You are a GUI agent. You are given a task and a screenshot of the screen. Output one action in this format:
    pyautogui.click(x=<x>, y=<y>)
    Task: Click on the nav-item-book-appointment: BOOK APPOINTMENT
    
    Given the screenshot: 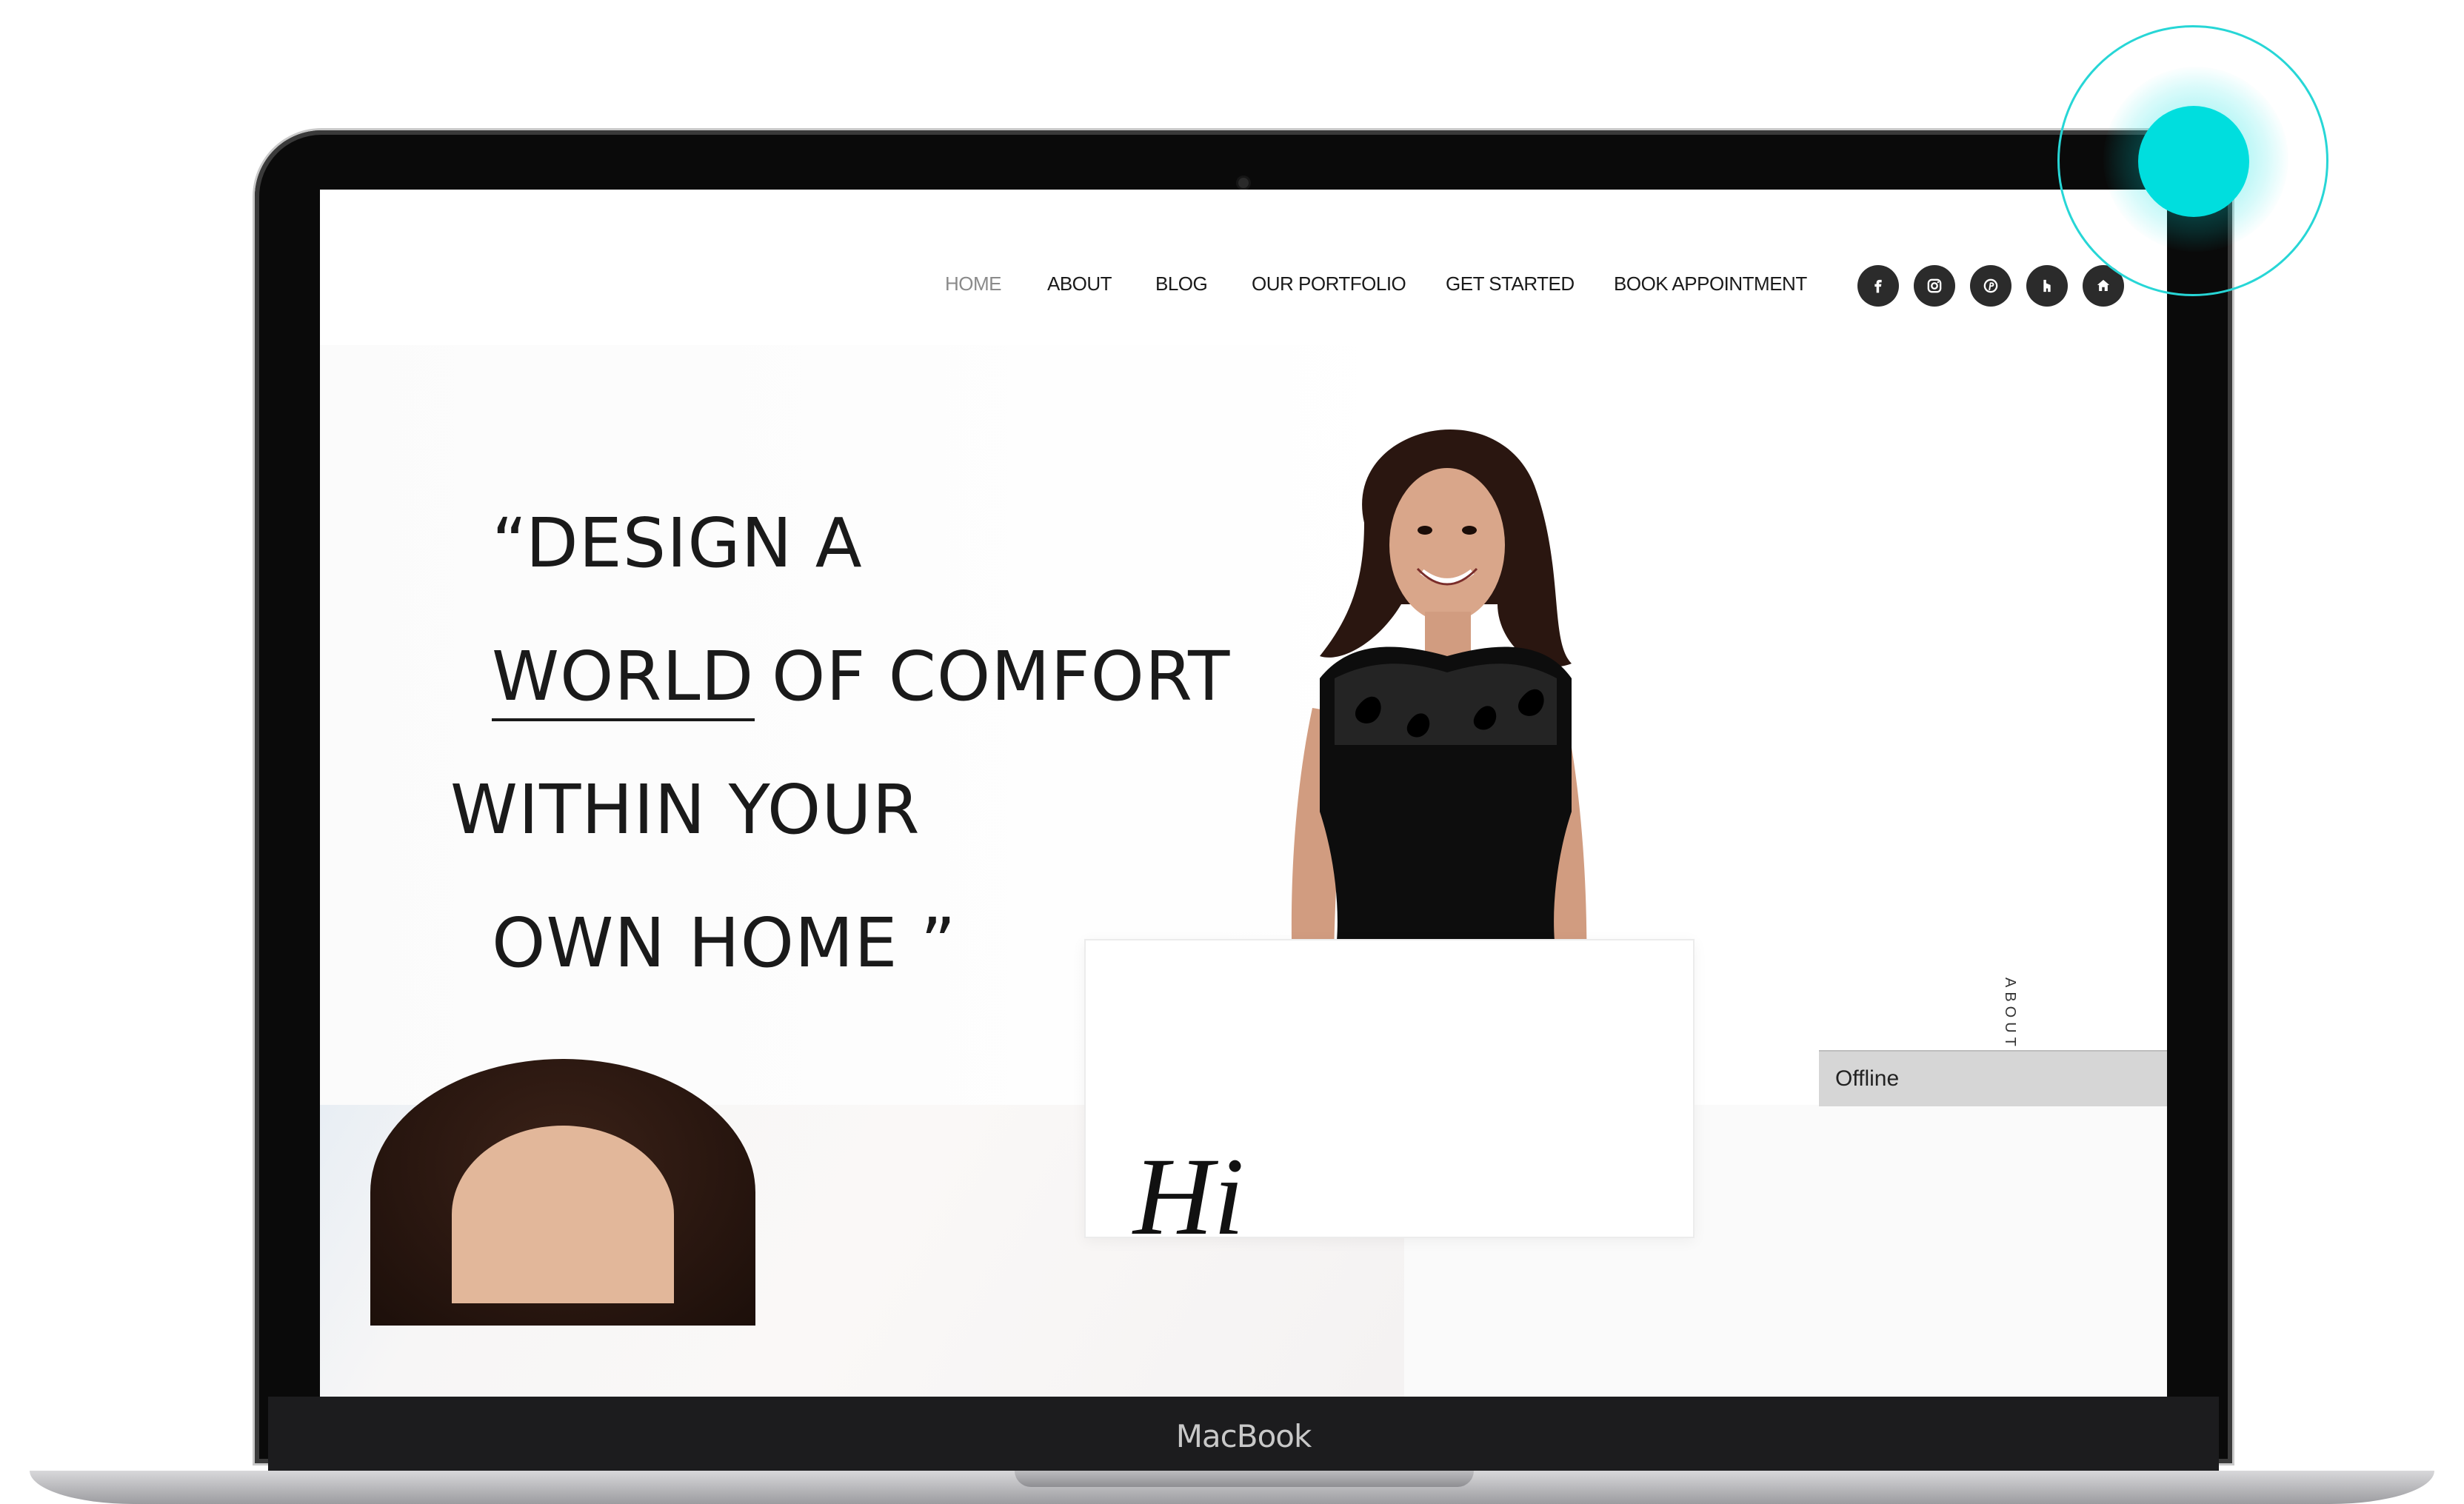 What is the action you would take?
    pyautogui.click(x=1711, y=284)
    